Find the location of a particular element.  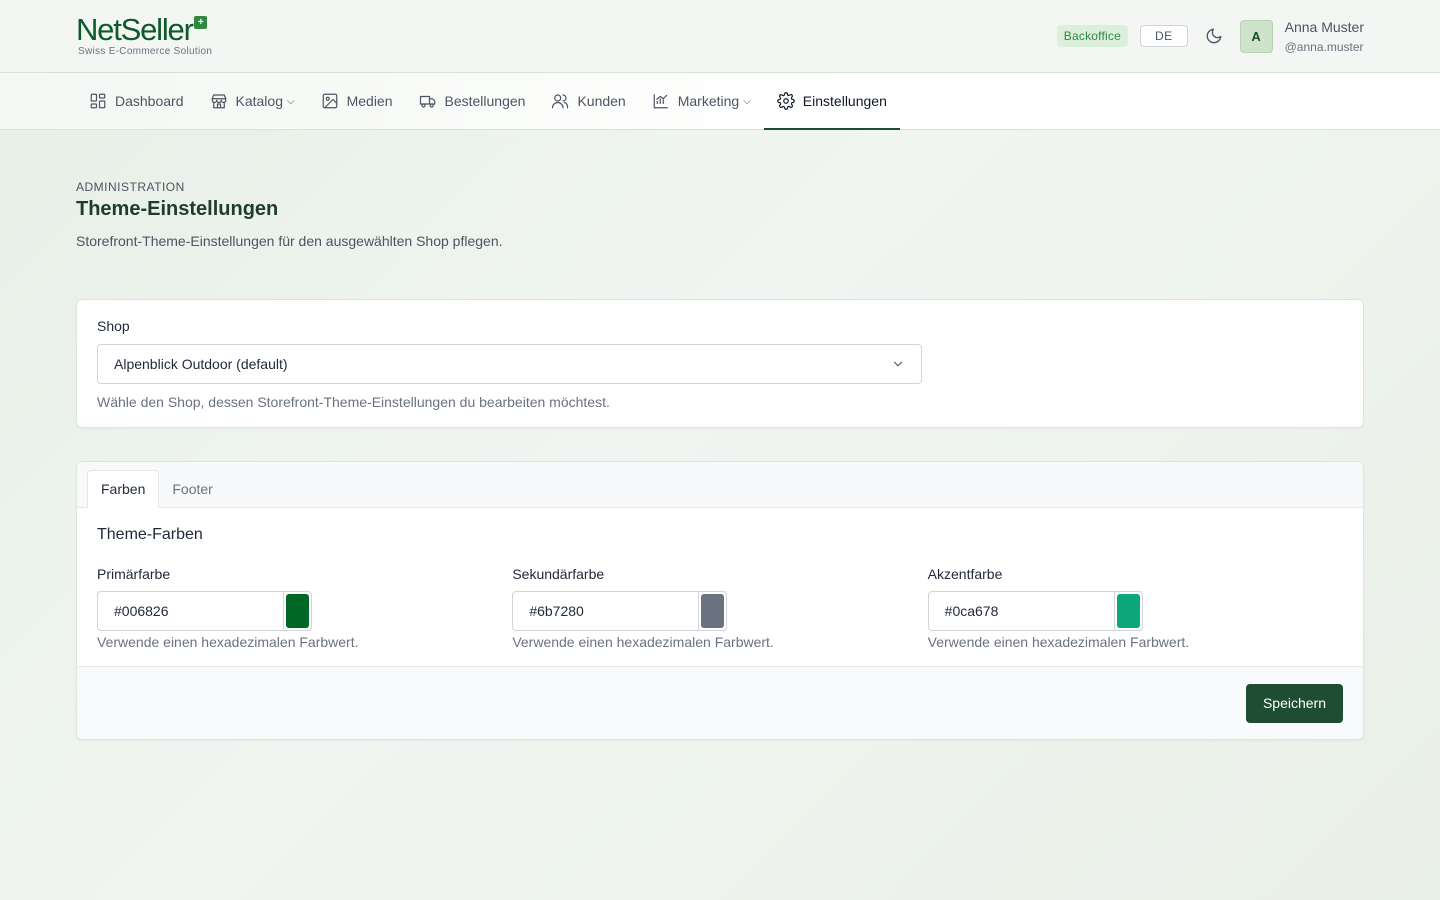

secondary-color-swatch is located at coordinates (713, 611).